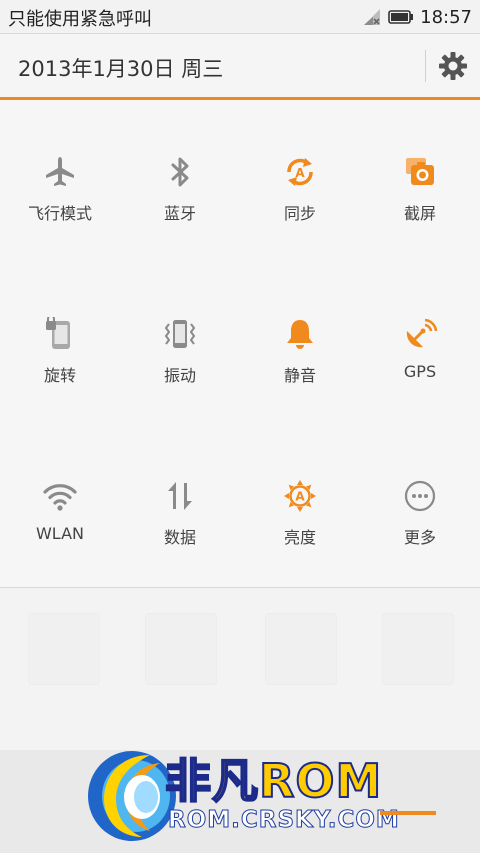  Describe the element at coordinates (60, 497) in the screenshot. I see `wifi-icon` at that location.